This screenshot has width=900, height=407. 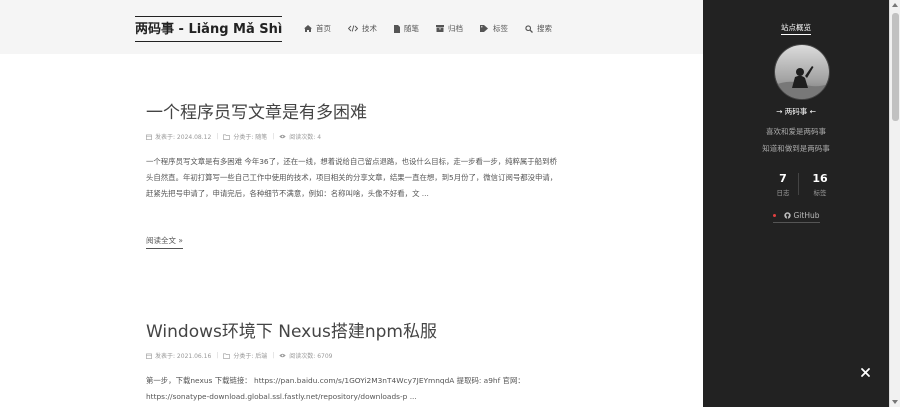 I want to click on nav-item-tags: 标签, so click(x=494, y=28).